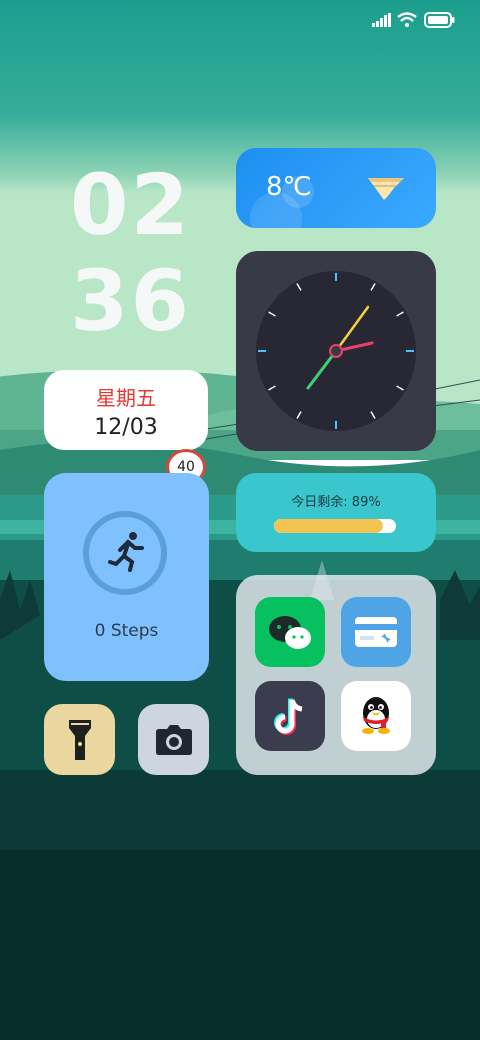 This screenshot has height=1040, width=480. Describe the element at coordinates (125, 553) in the screenshot. I see `running-icon` at that location.